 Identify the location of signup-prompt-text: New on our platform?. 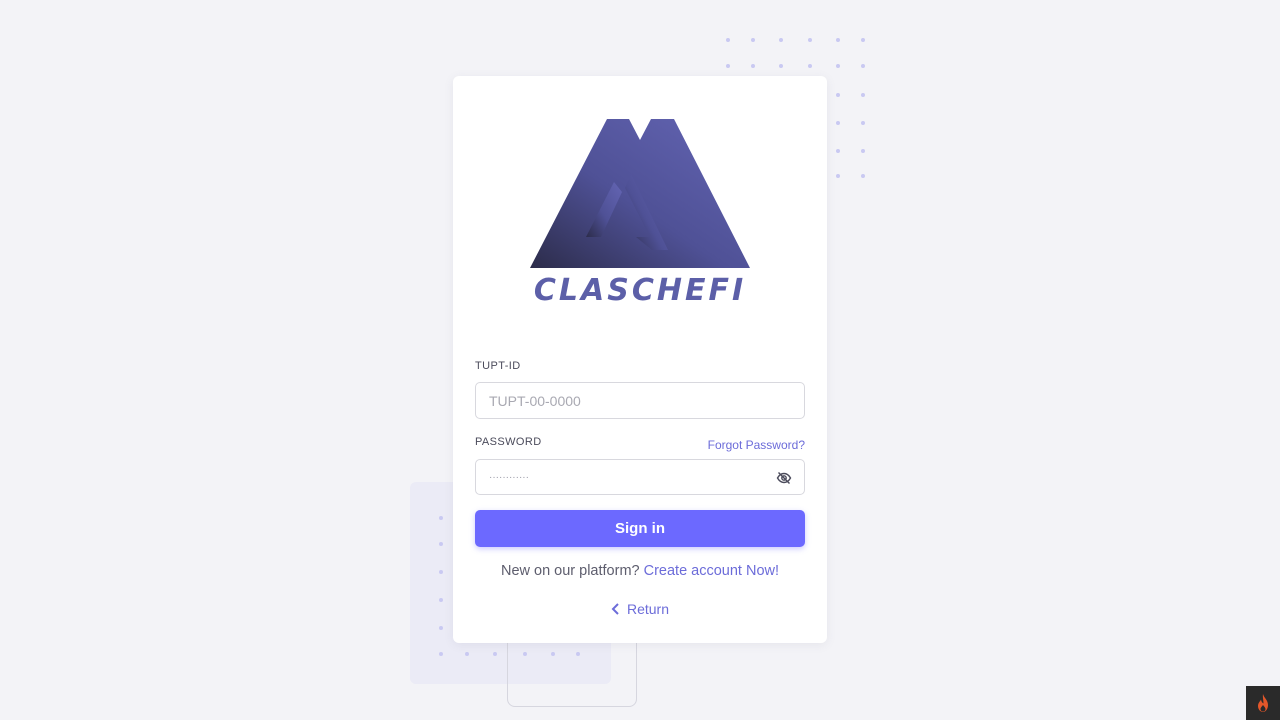
(570, 571).